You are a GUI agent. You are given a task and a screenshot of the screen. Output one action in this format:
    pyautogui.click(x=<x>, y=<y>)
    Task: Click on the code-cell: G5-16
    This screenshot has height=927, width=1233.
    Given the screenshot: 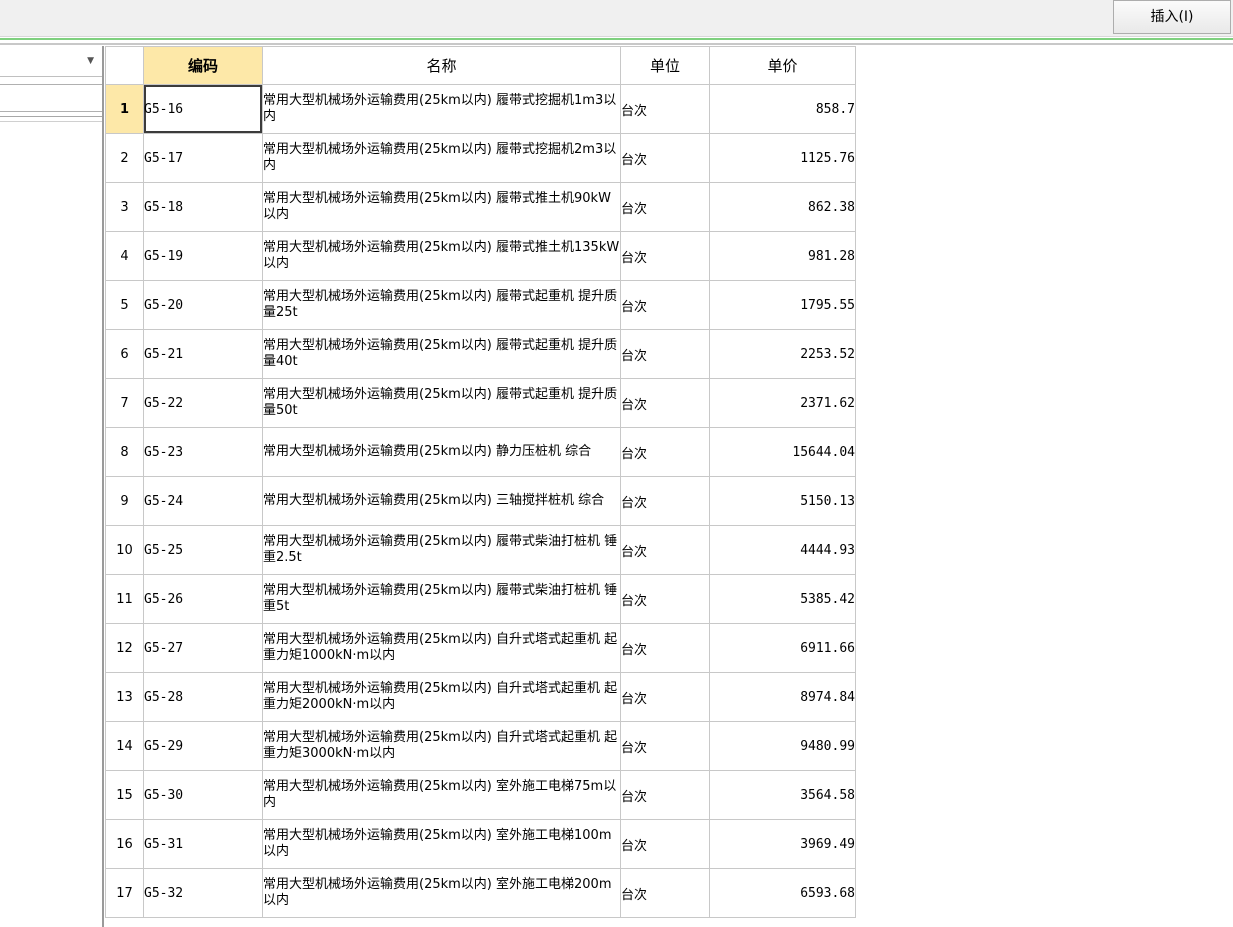 What is the action you would take?
    pyautogui.click(x=203, y=109)
    